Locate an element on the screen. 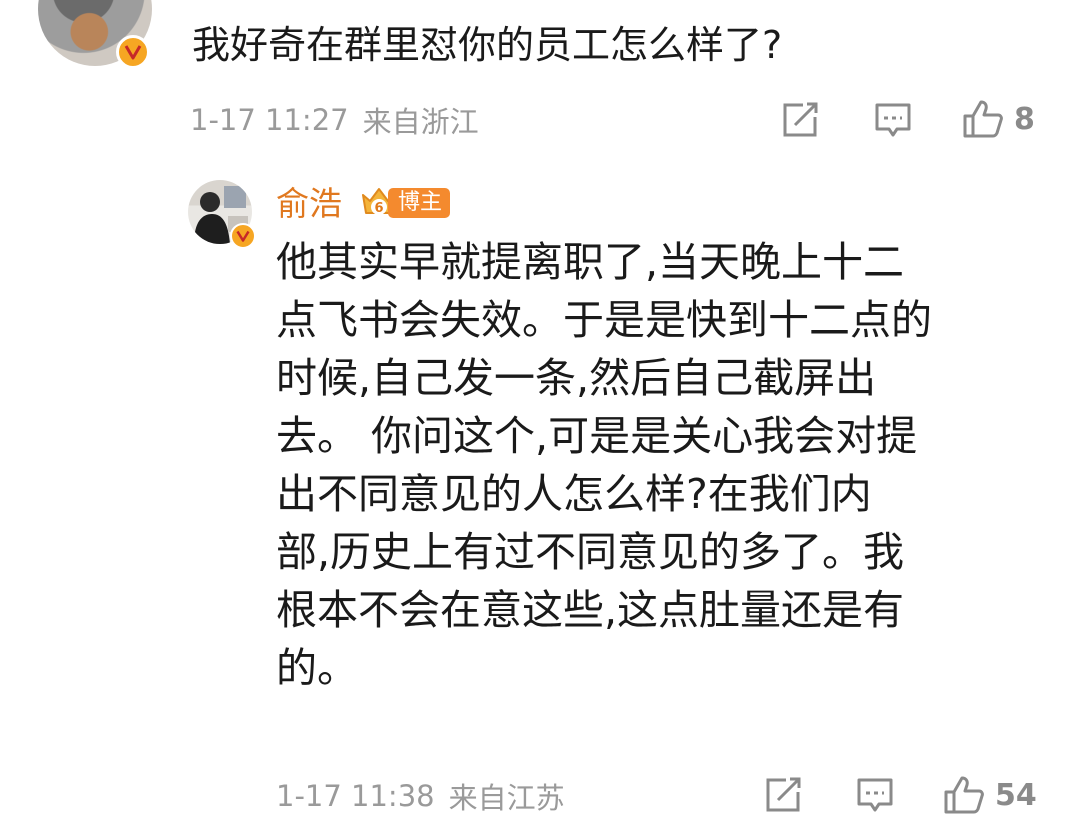 The width and height of the screenshot is (1080, 833). comment-time: 1-17 11:27 is located at coordinates (269, 120).